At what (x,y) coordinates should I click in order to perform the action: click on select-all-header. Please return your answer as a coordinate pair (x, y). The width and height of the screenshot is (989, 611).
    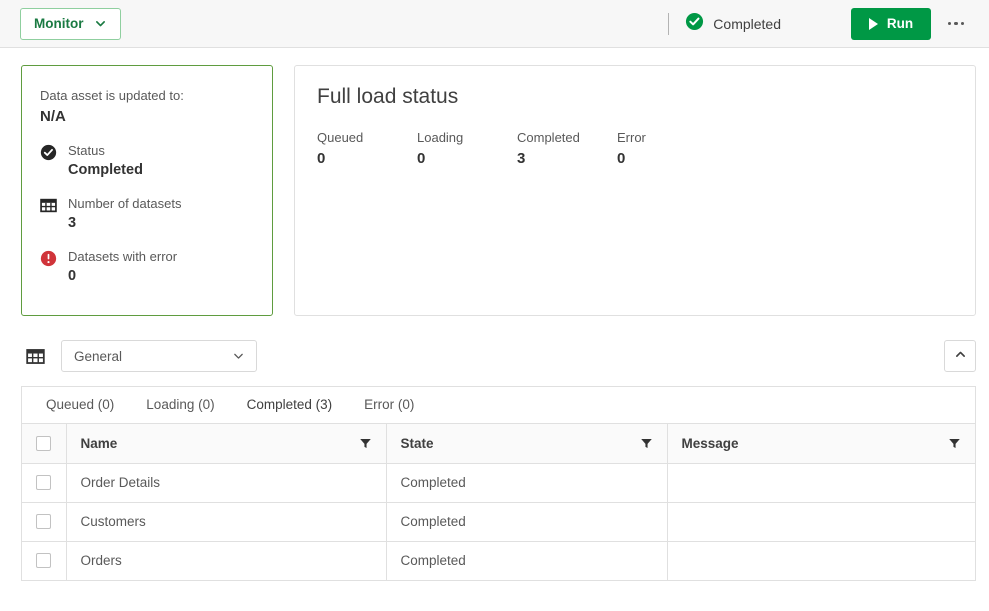
    Looking at the image, I should click on (44, 444).